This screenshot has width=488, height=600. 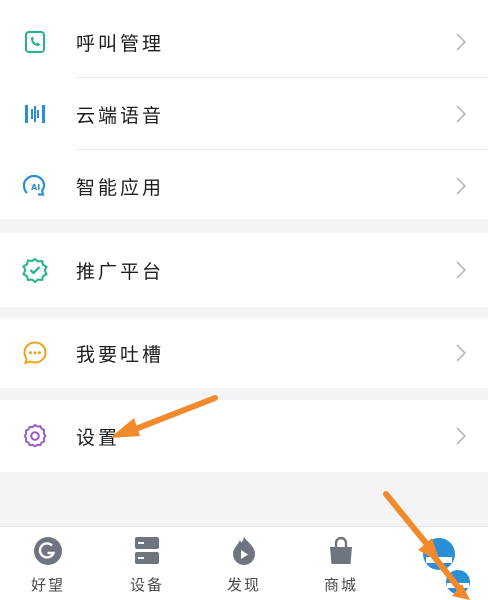 I want to click on menu-item-promotion-platform: 推广平台, so click(x=244, y=270).